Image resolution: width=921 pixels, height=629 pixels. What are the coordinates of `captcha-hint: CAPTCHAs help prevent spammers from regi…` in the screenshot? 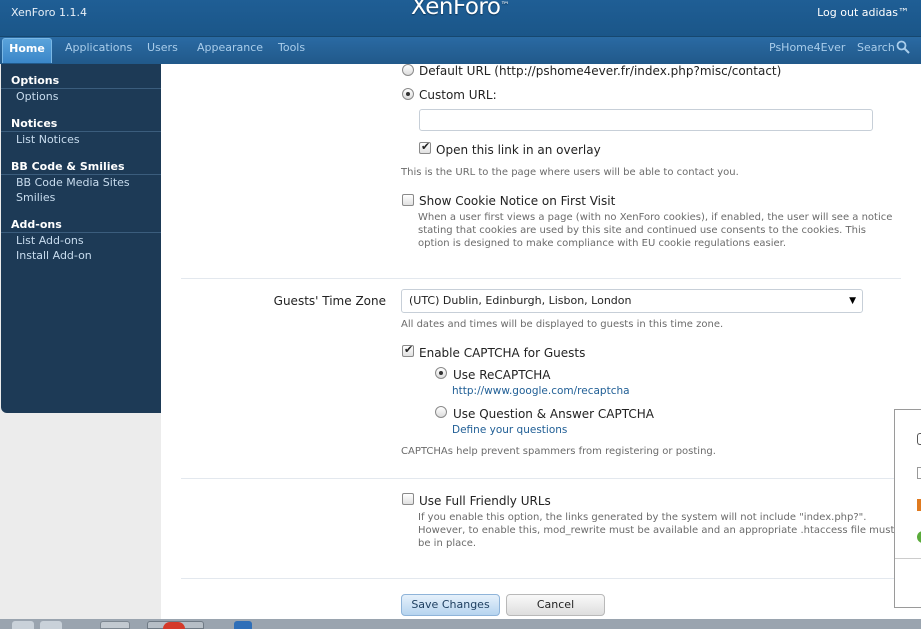 It's located at (558, 451).